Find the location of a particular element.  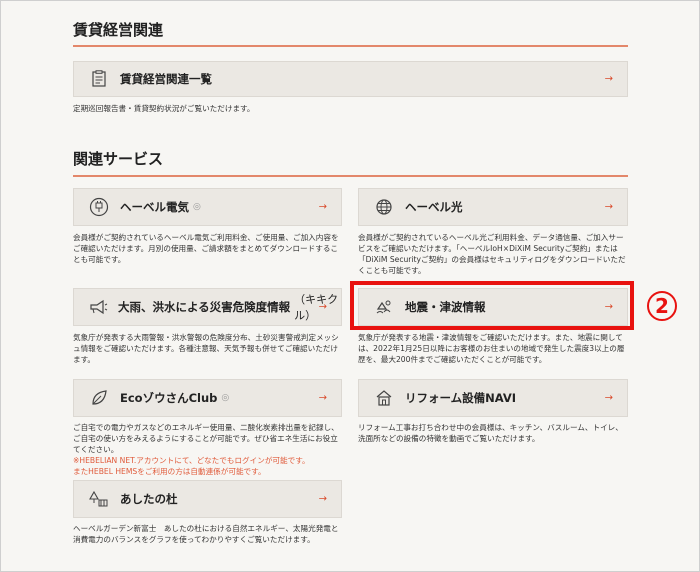

service-sublabel: （キキクル） is located at coordinates (316, 307).